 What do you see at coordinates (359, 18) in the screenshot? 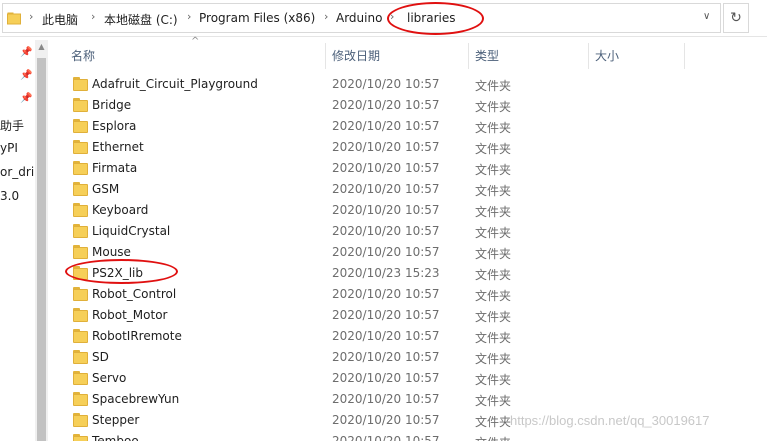
I see `breadcrumb-arduino: Arduino` at bounding box center [359, 18].